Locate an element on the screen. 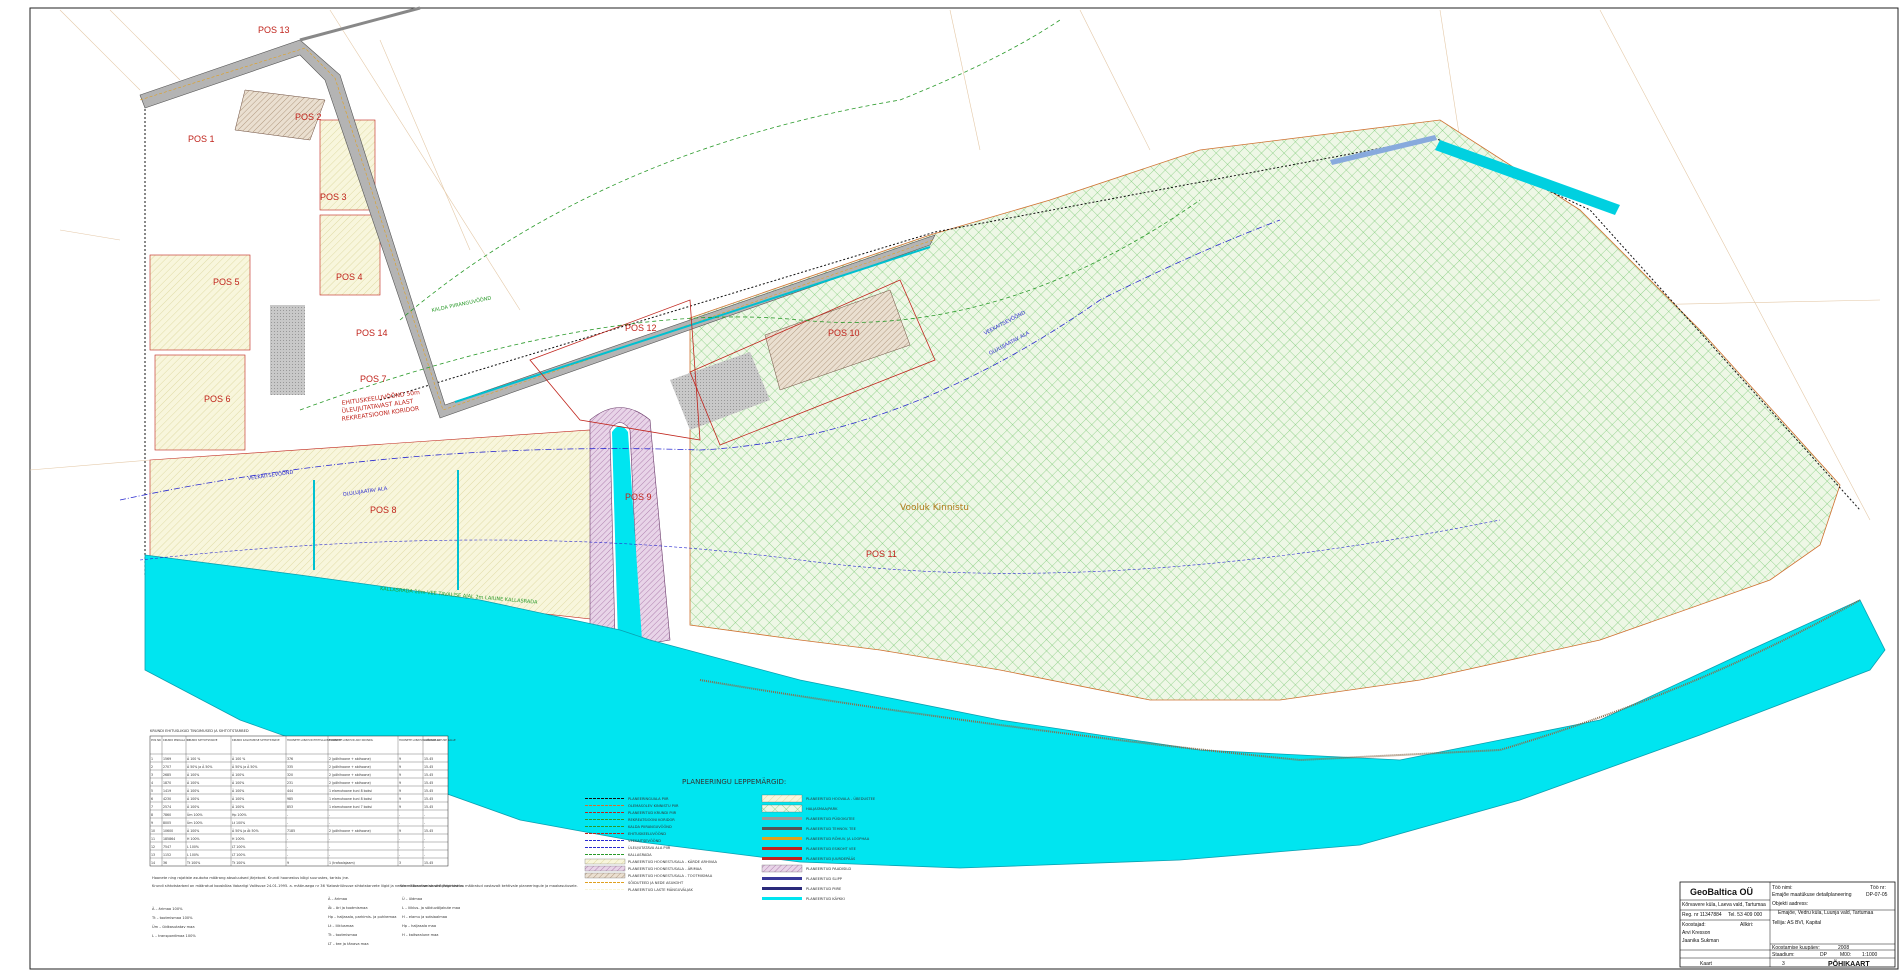 Image resolution: width=1900 pixels, height=974 pixels. table-cell: 1419 is located at coordinates (167, 791).